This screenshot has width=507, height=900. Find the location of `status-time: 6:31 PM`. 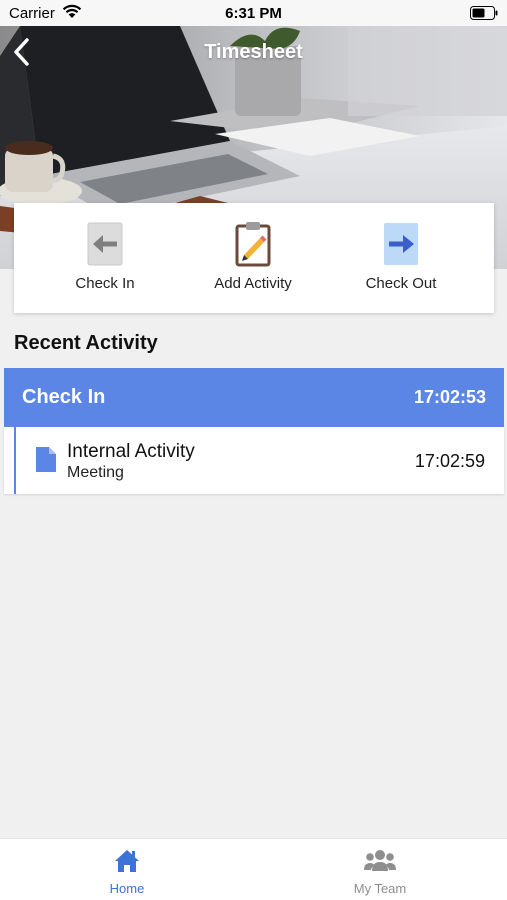

status-time: 6:31 PM is located at coordinates (253, 13).